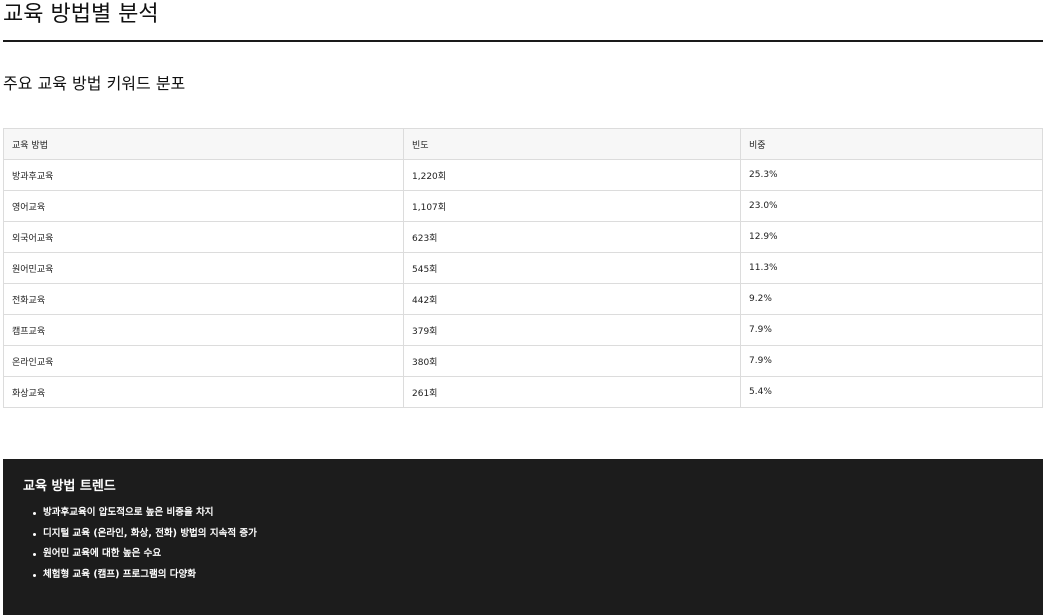 This screenshot has width=1046, height=615. Describe the element at coordinates (203, 144) in the screenshot. I see `header-method: 교육 방법` at that location.